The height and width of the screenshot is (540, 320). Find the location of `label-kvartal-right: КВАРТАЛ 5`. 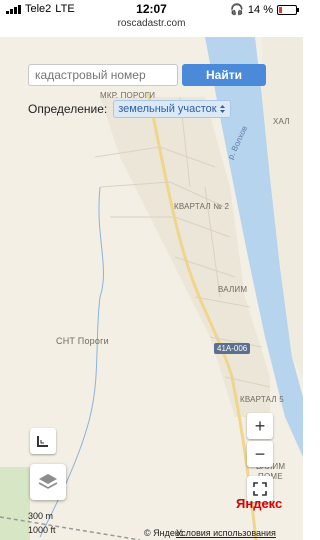

label-kvartal-right: КВАРТАЛ 5 is located at coordinates (262, 399).